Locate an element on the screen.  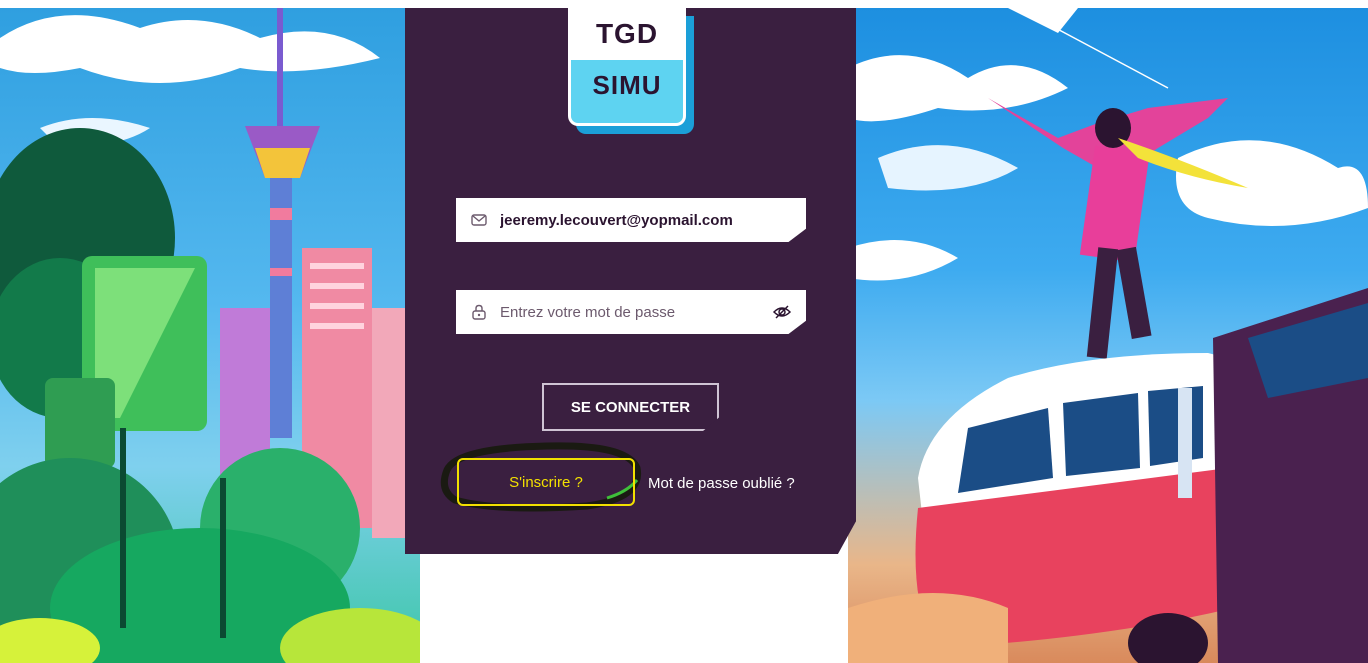
eye-off-icon is located at coordinates (782, 312).